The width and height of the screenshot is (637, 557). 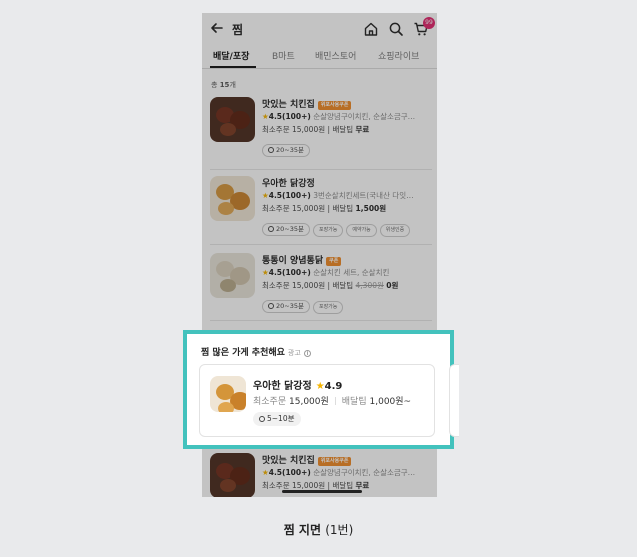 What do you see at coordinates (396, 29) in the screenshot?
I see `search-icon` at bounding box center [396, 29].